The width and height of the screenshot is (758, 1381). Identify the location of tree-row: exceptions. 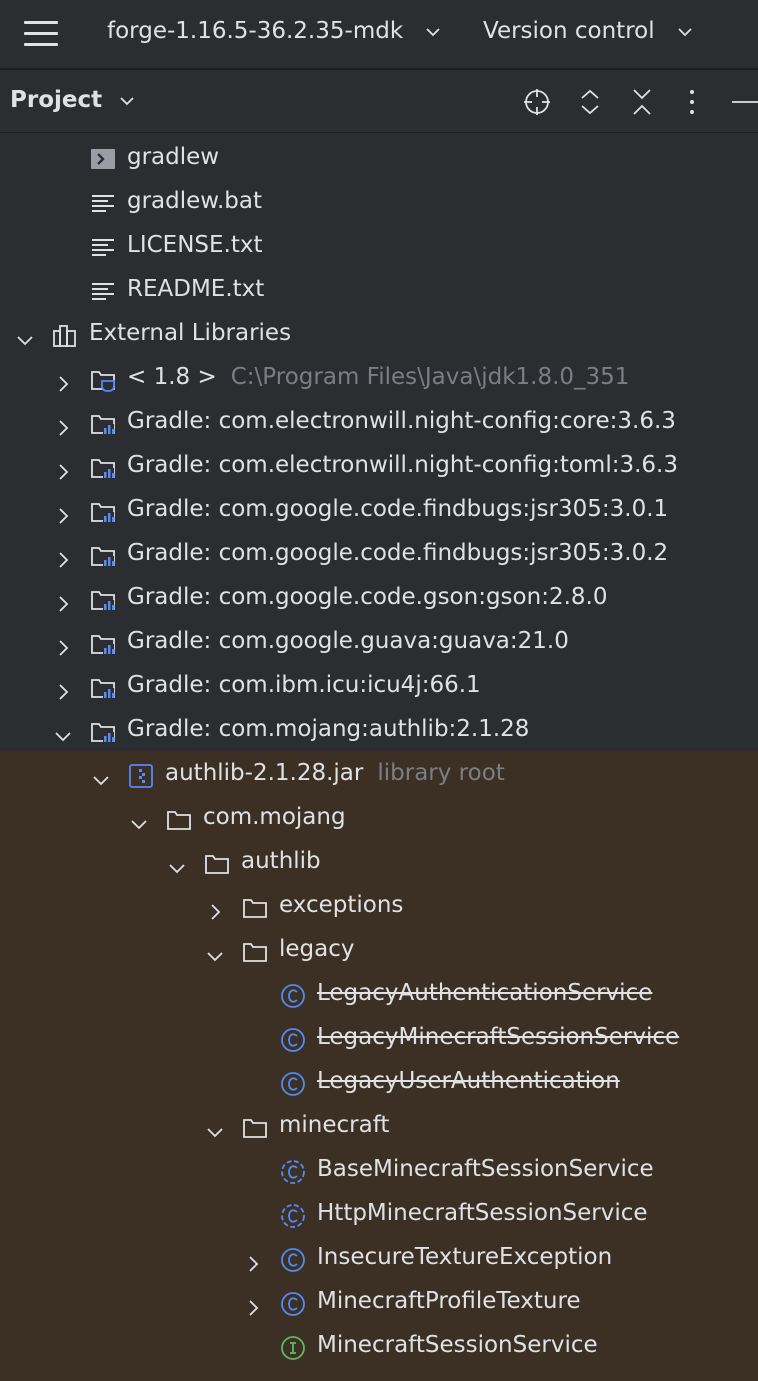
(379, 905).